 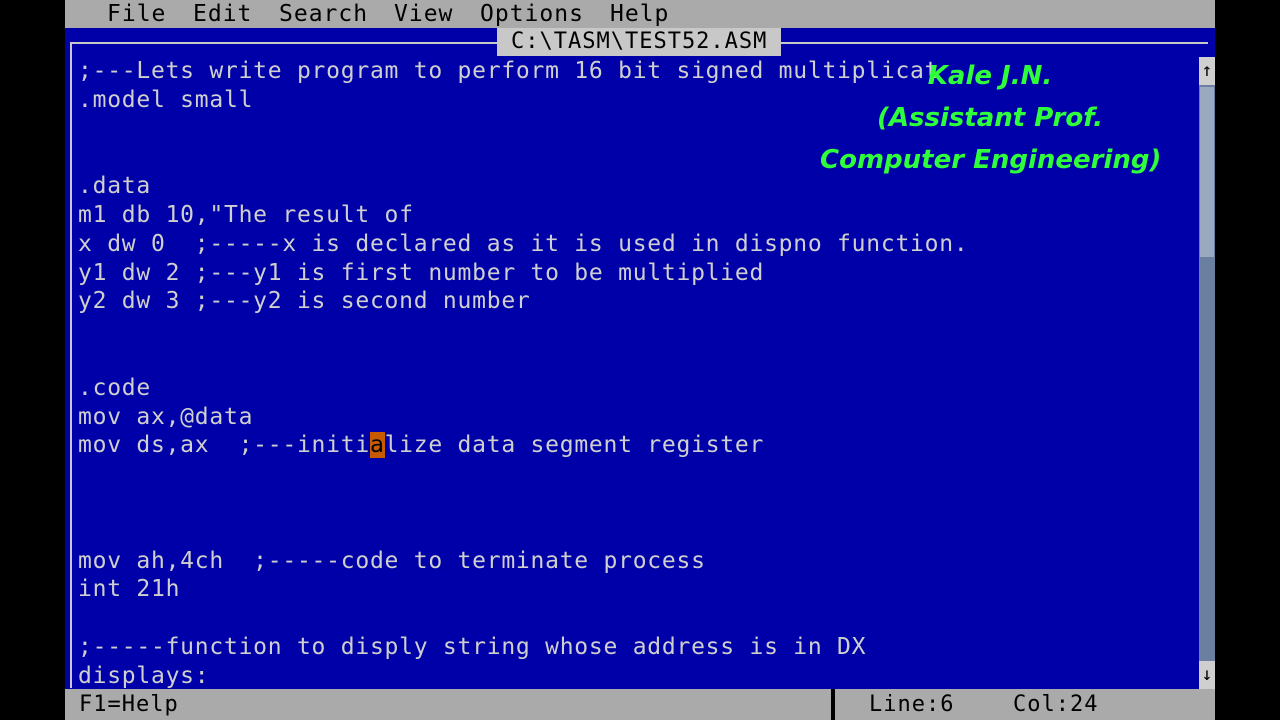 I want to click on vertical-scrollbar: ↑ ↓, so click(x=1207, y=373).